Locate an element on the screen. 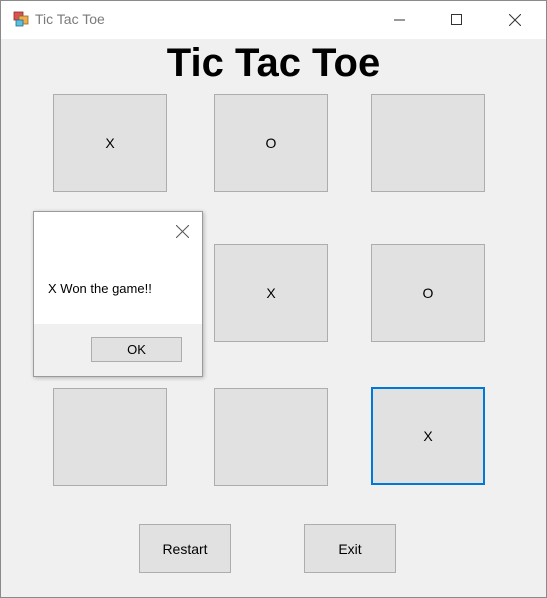 Image resolution: width=547 pixels, height=598 pixels. cell-r2-c3: O is located at coordinates (428, 293).